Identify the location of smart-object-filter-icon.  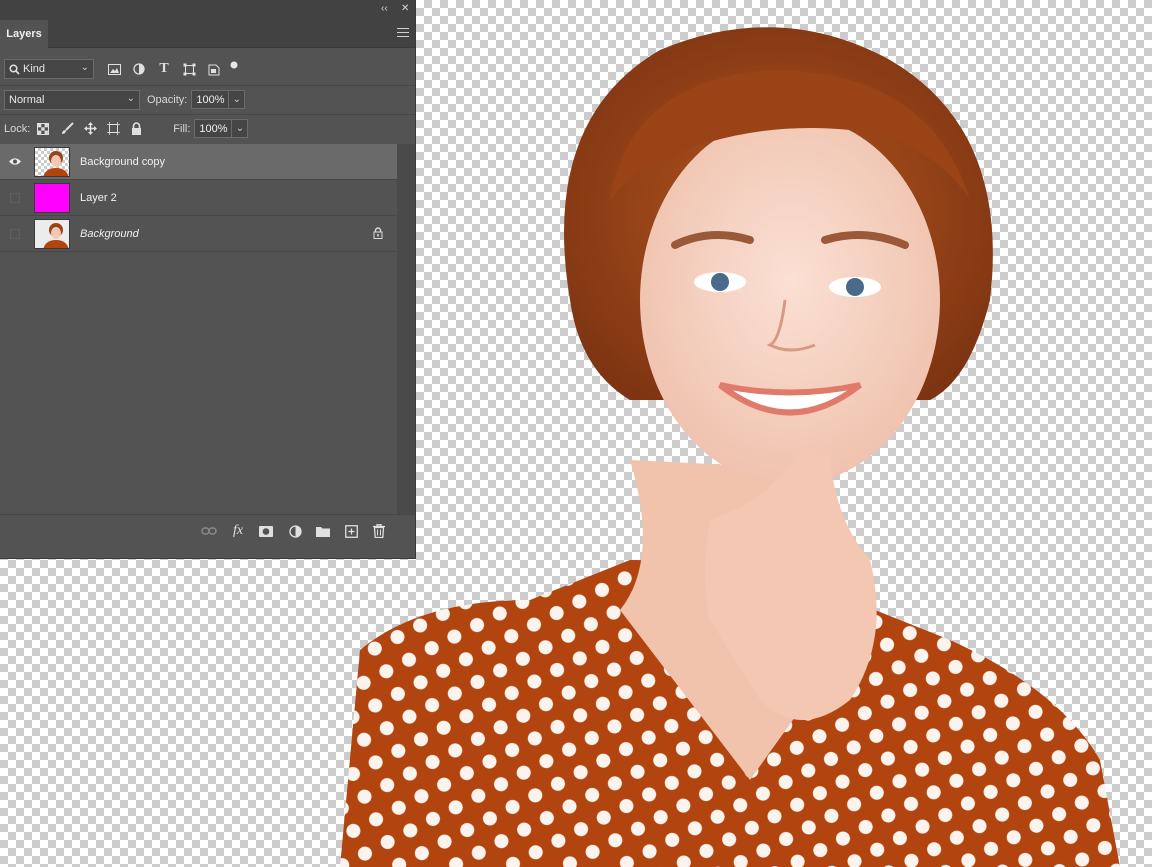
(214, 69).